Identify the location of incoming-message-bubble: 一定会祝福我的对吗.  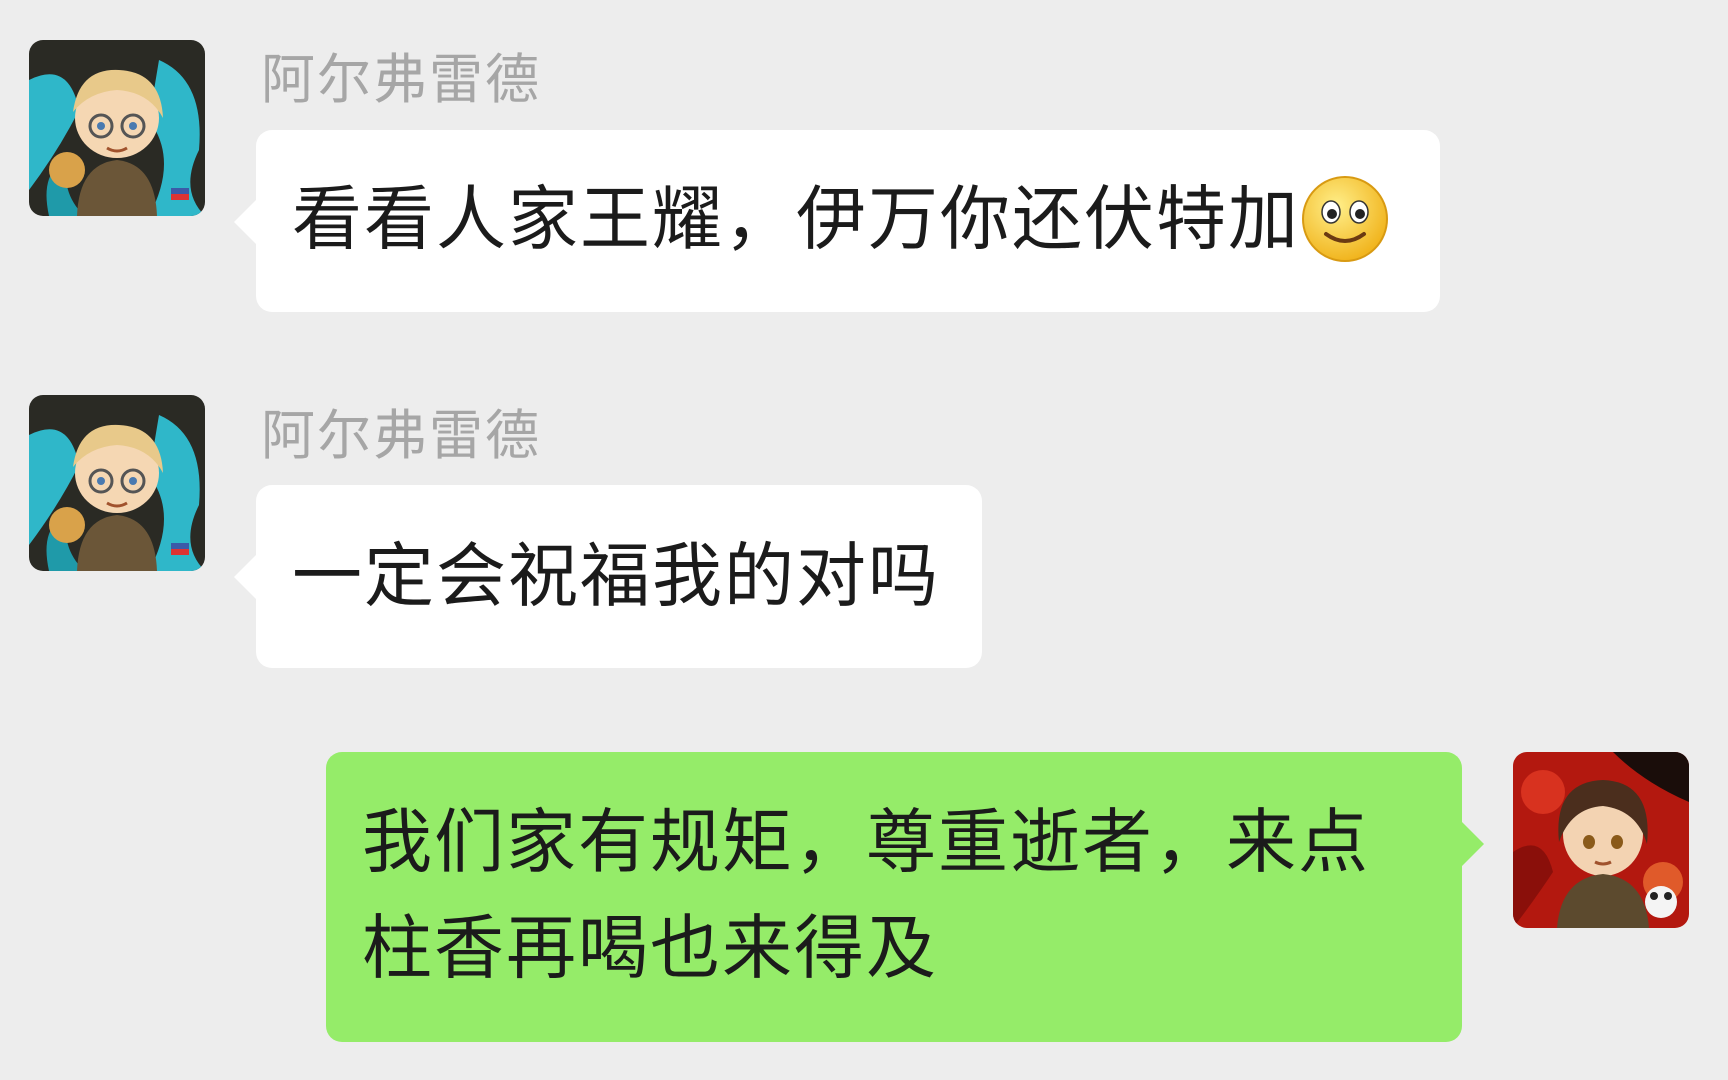
(608, 576).